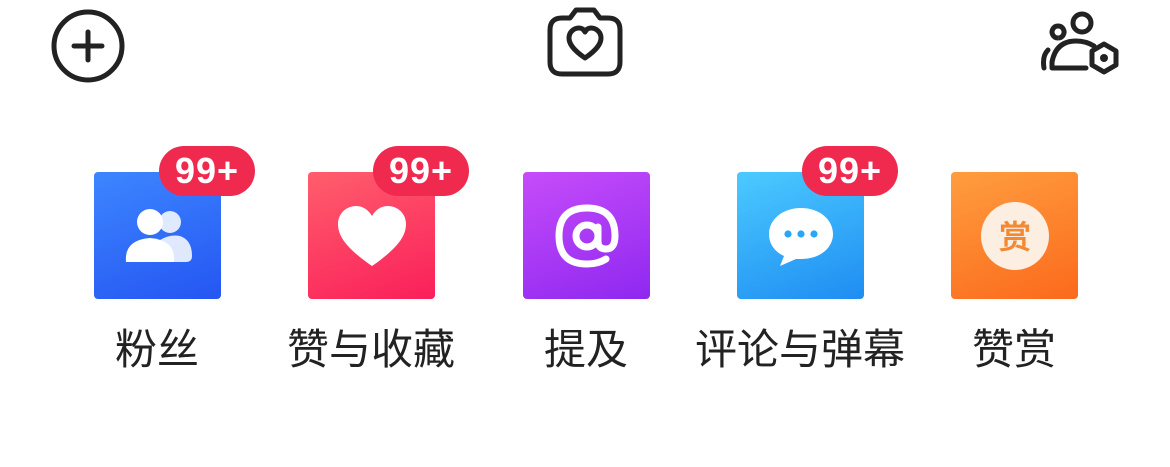 The image size is (1170, 467). Describe the element at coordinates (1013, 349) in the screenshot. I see `shortcut-label-rewards: 赞赏` at that location.